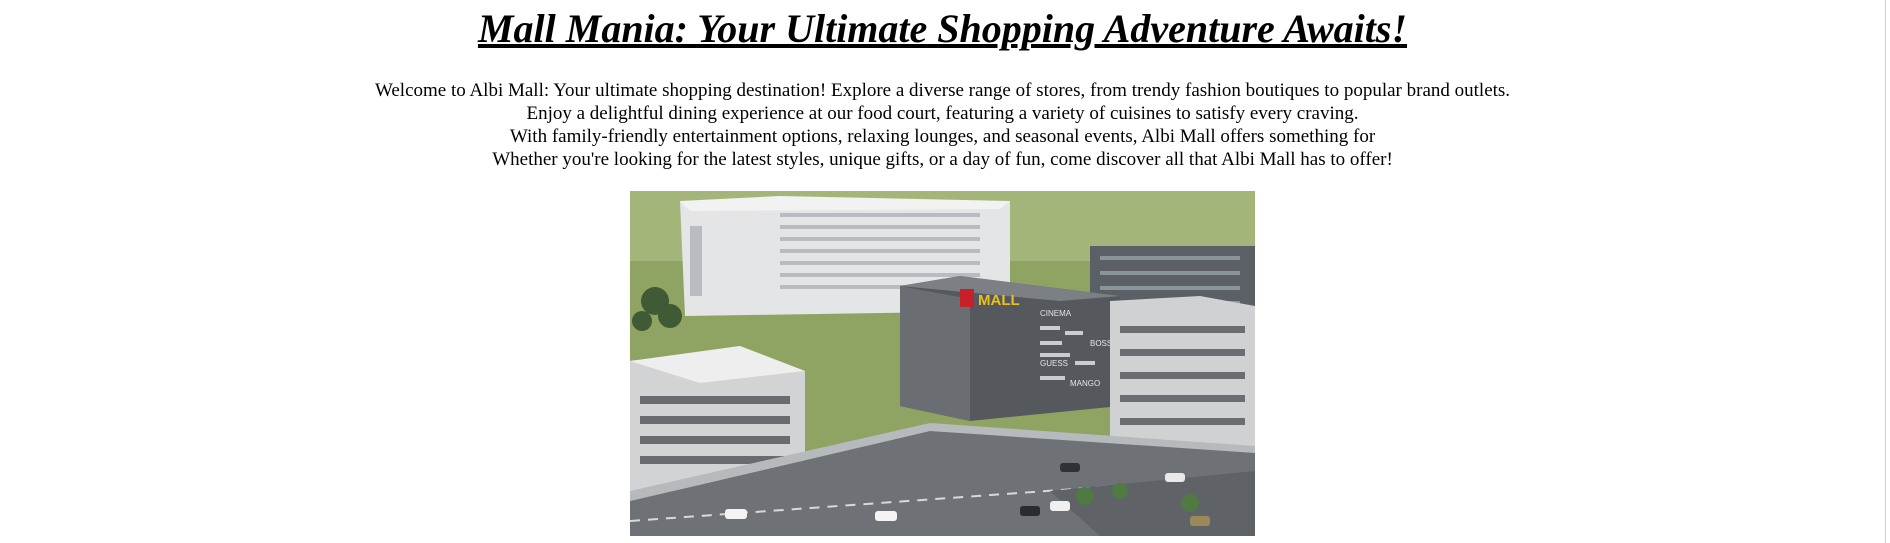  I want to click on brand-logo: GUESS, so click(1054, 363).